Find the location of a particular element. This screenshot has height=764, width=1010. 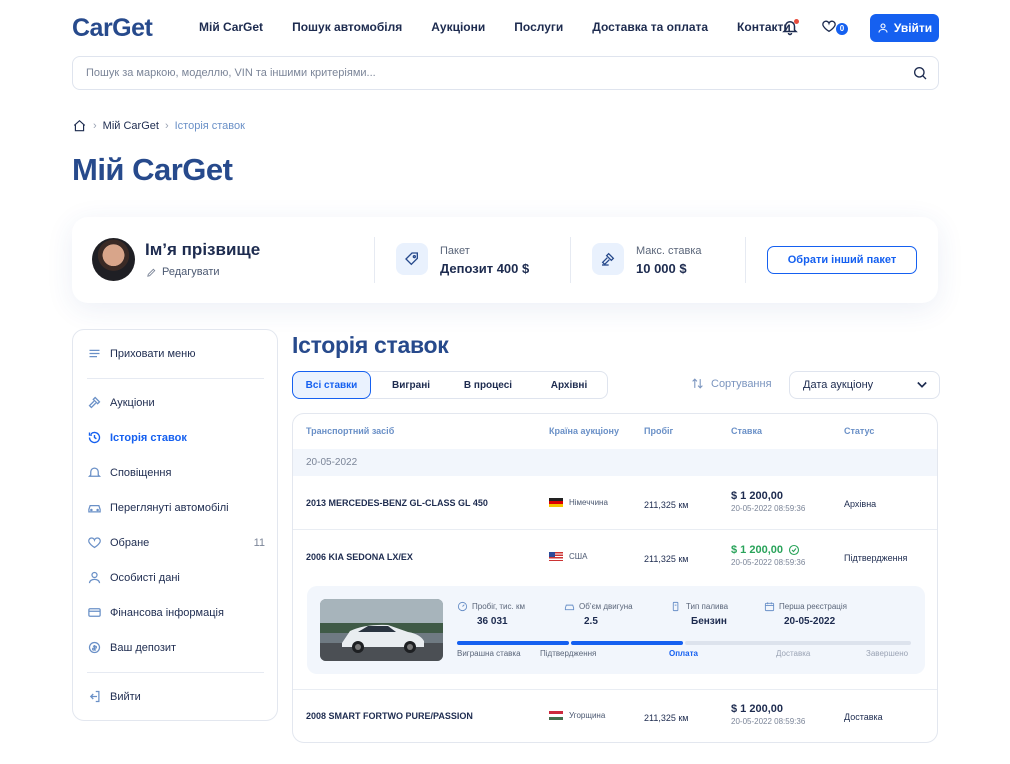

max-bid-label: Макс. ставка is located at coordinates (669, 251).